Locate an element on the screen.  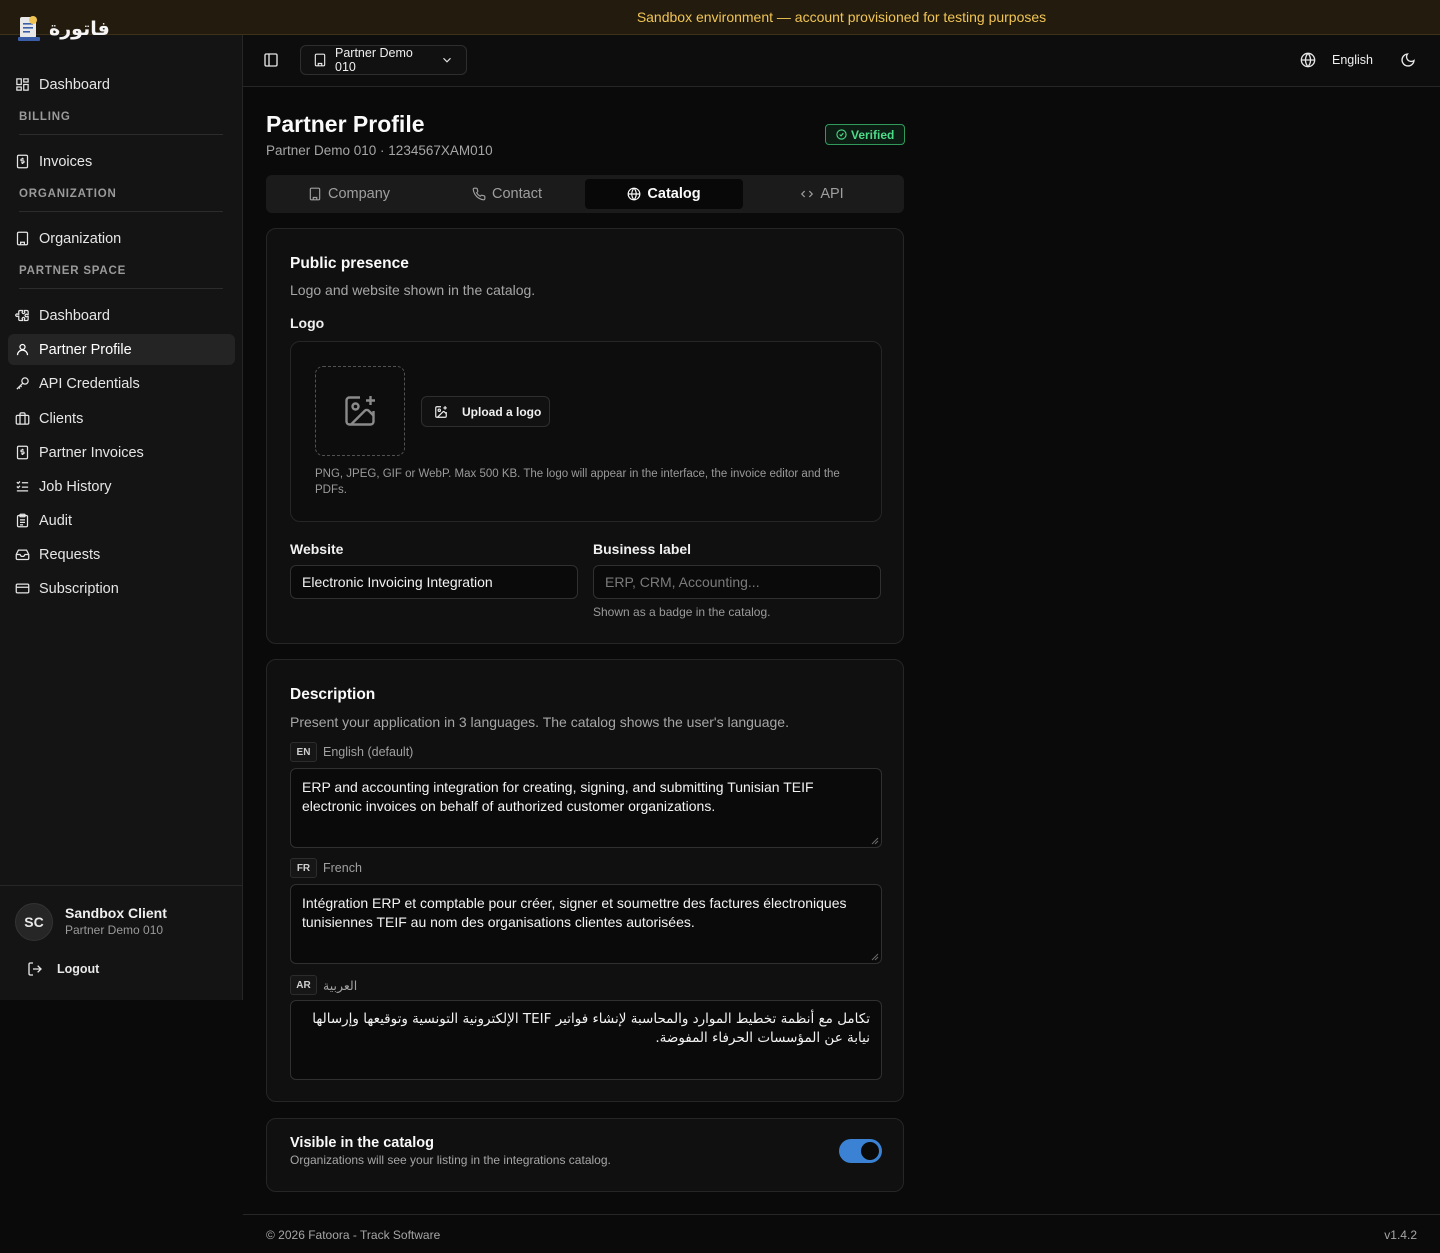
profile-tabs: Company Contact Catalog API is located at coordinates (585, 194).